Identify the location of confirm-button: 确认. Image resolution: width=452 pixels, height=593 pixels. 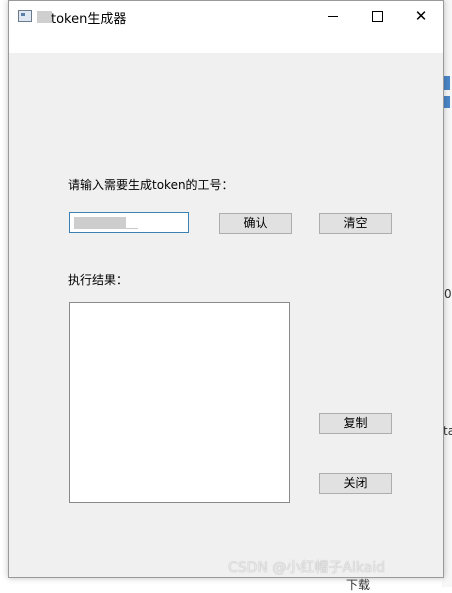
(255, 223).